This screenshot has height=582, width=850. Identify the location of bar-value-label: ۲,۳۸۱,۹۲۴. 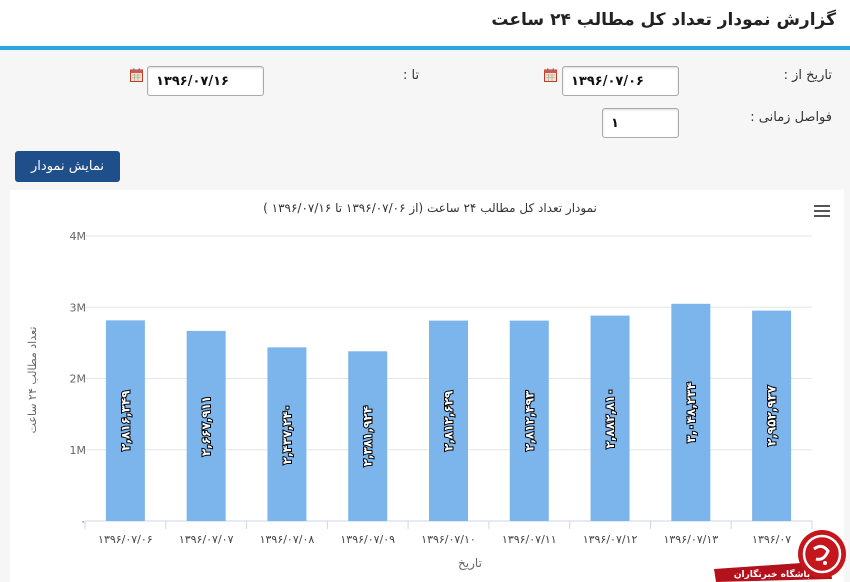
(368, 436).